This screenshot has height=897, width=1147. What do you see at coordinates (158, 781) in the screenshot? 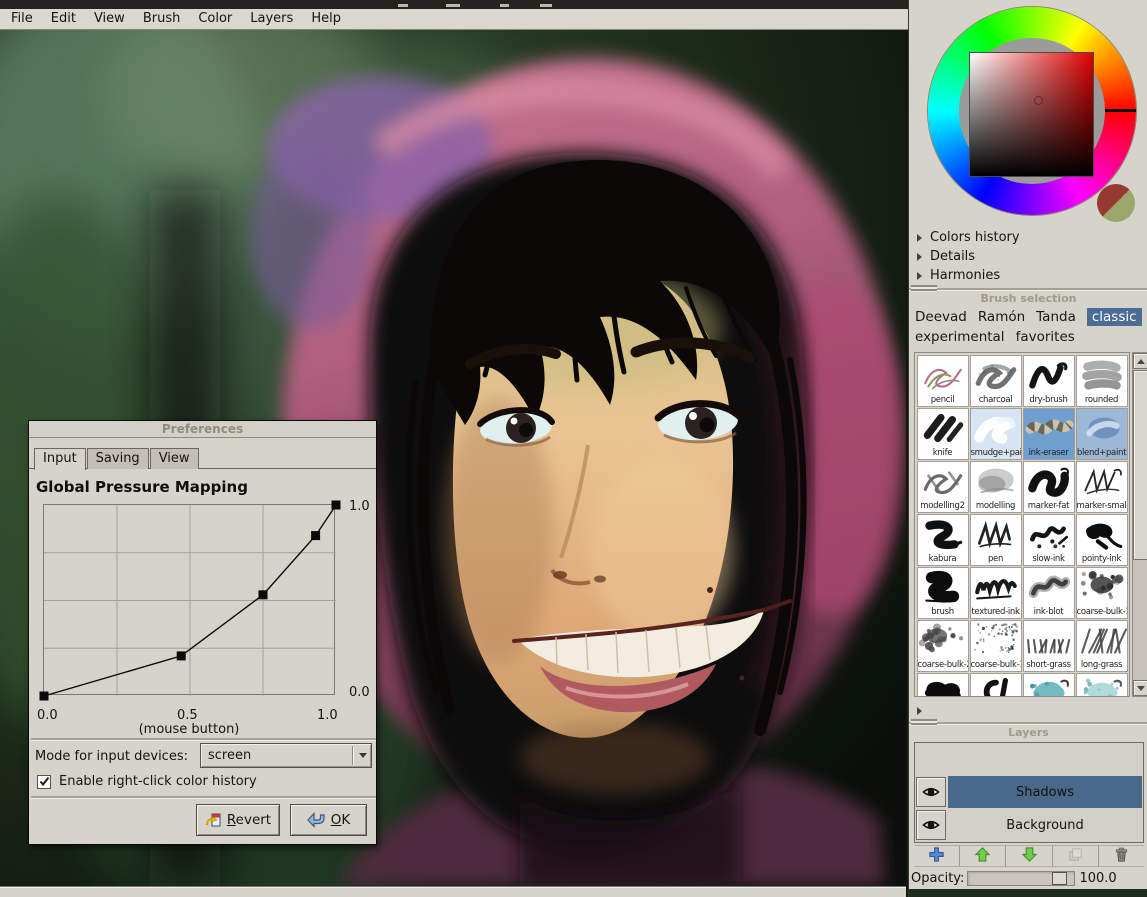
I see `checkbox-label: Enable right-click color history` at bounding box center [158, 781].